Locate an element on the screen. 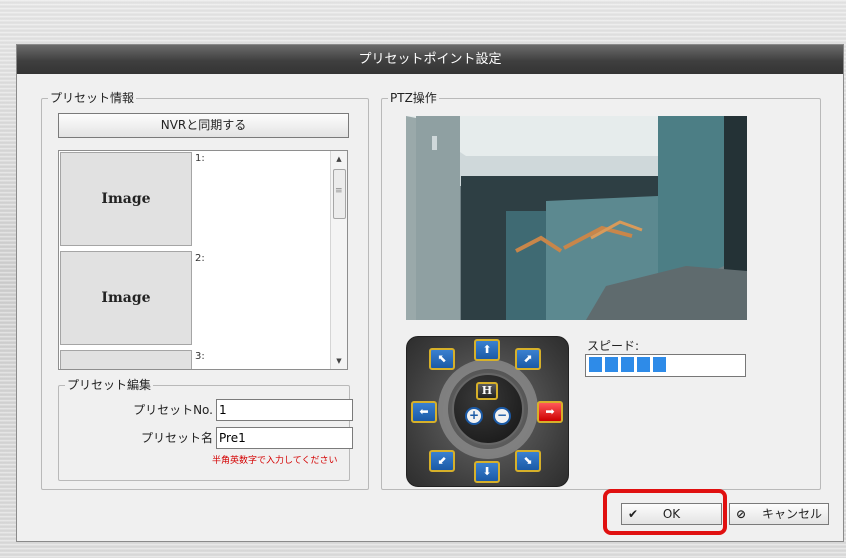 This screenshot has width=846, height=558. pan-up-left-button: ⬉ is located at coordinates (442, 359).